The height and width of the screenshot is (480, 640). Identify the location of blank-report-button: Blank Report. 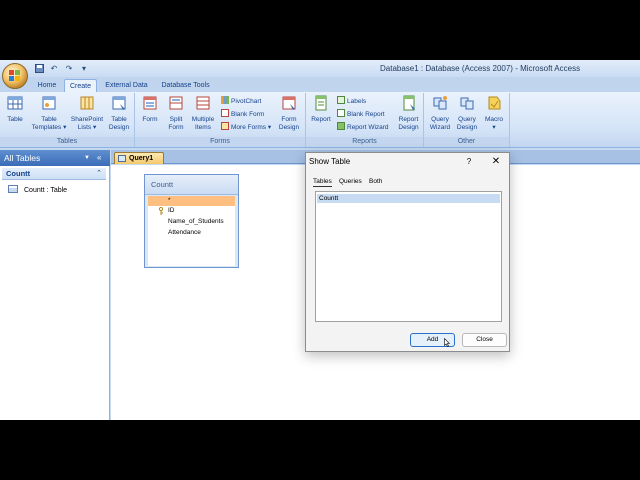
(361, 114).